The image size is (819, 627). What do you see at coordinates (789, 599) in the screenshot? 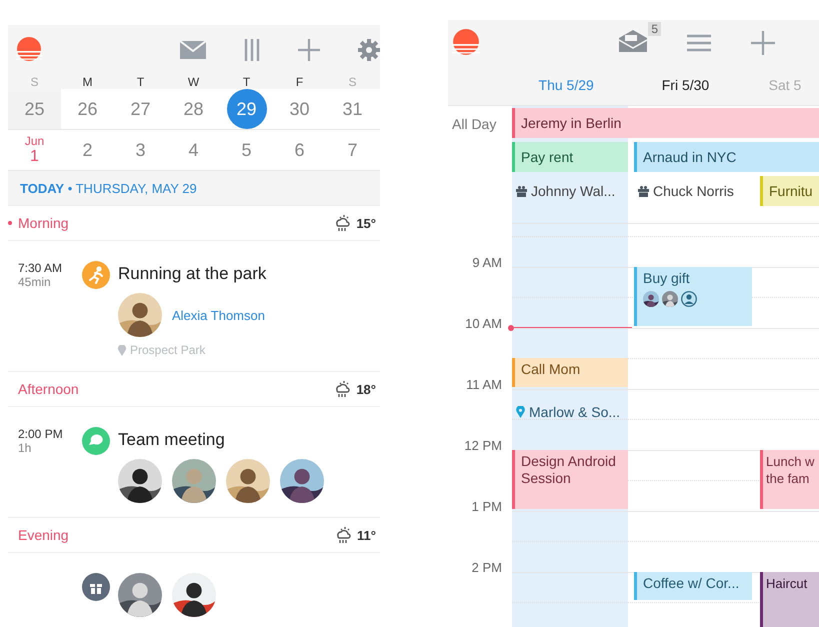
I see `event-block: Haircut` at bounding box center [789, 599].